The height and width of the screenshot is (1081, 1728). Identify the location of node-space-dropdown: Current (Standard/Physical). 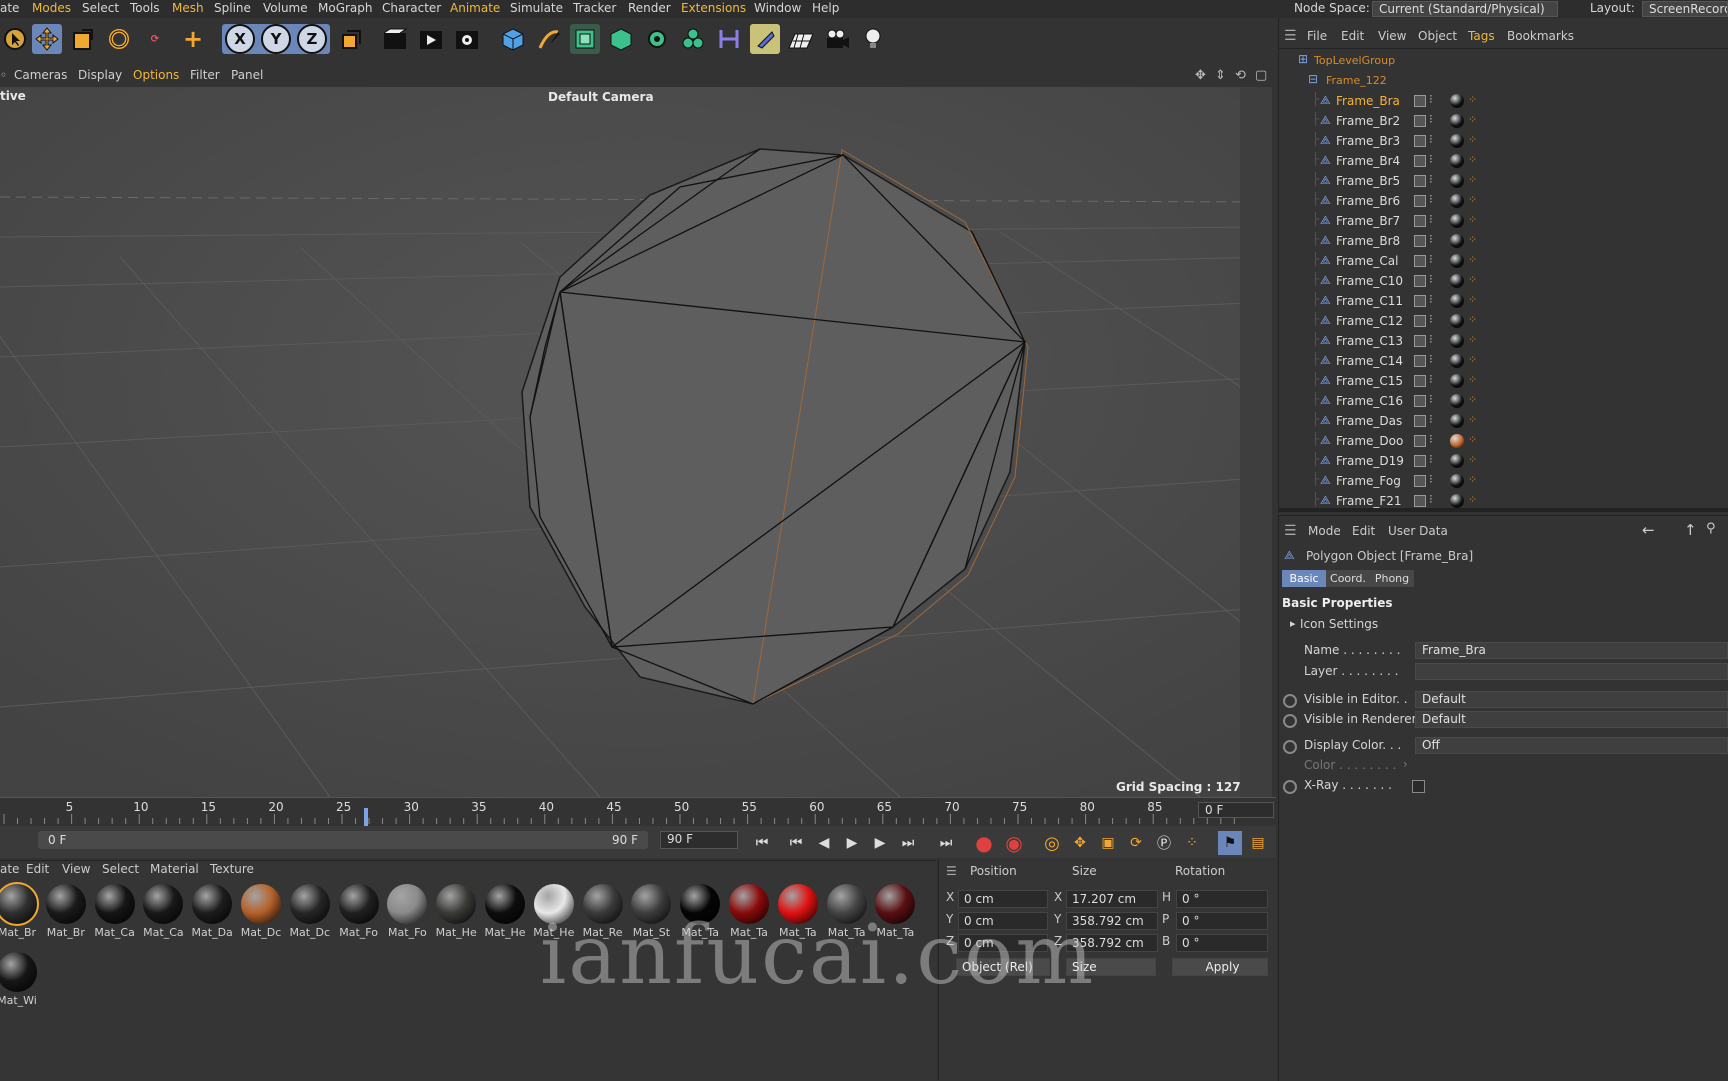
(1465, 9).